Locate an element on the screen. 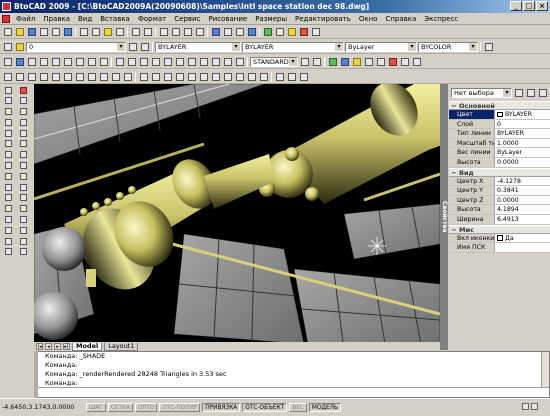 This screenshot has height=416, width=550. dim-edit-icon is located at coordinates (279, 76).